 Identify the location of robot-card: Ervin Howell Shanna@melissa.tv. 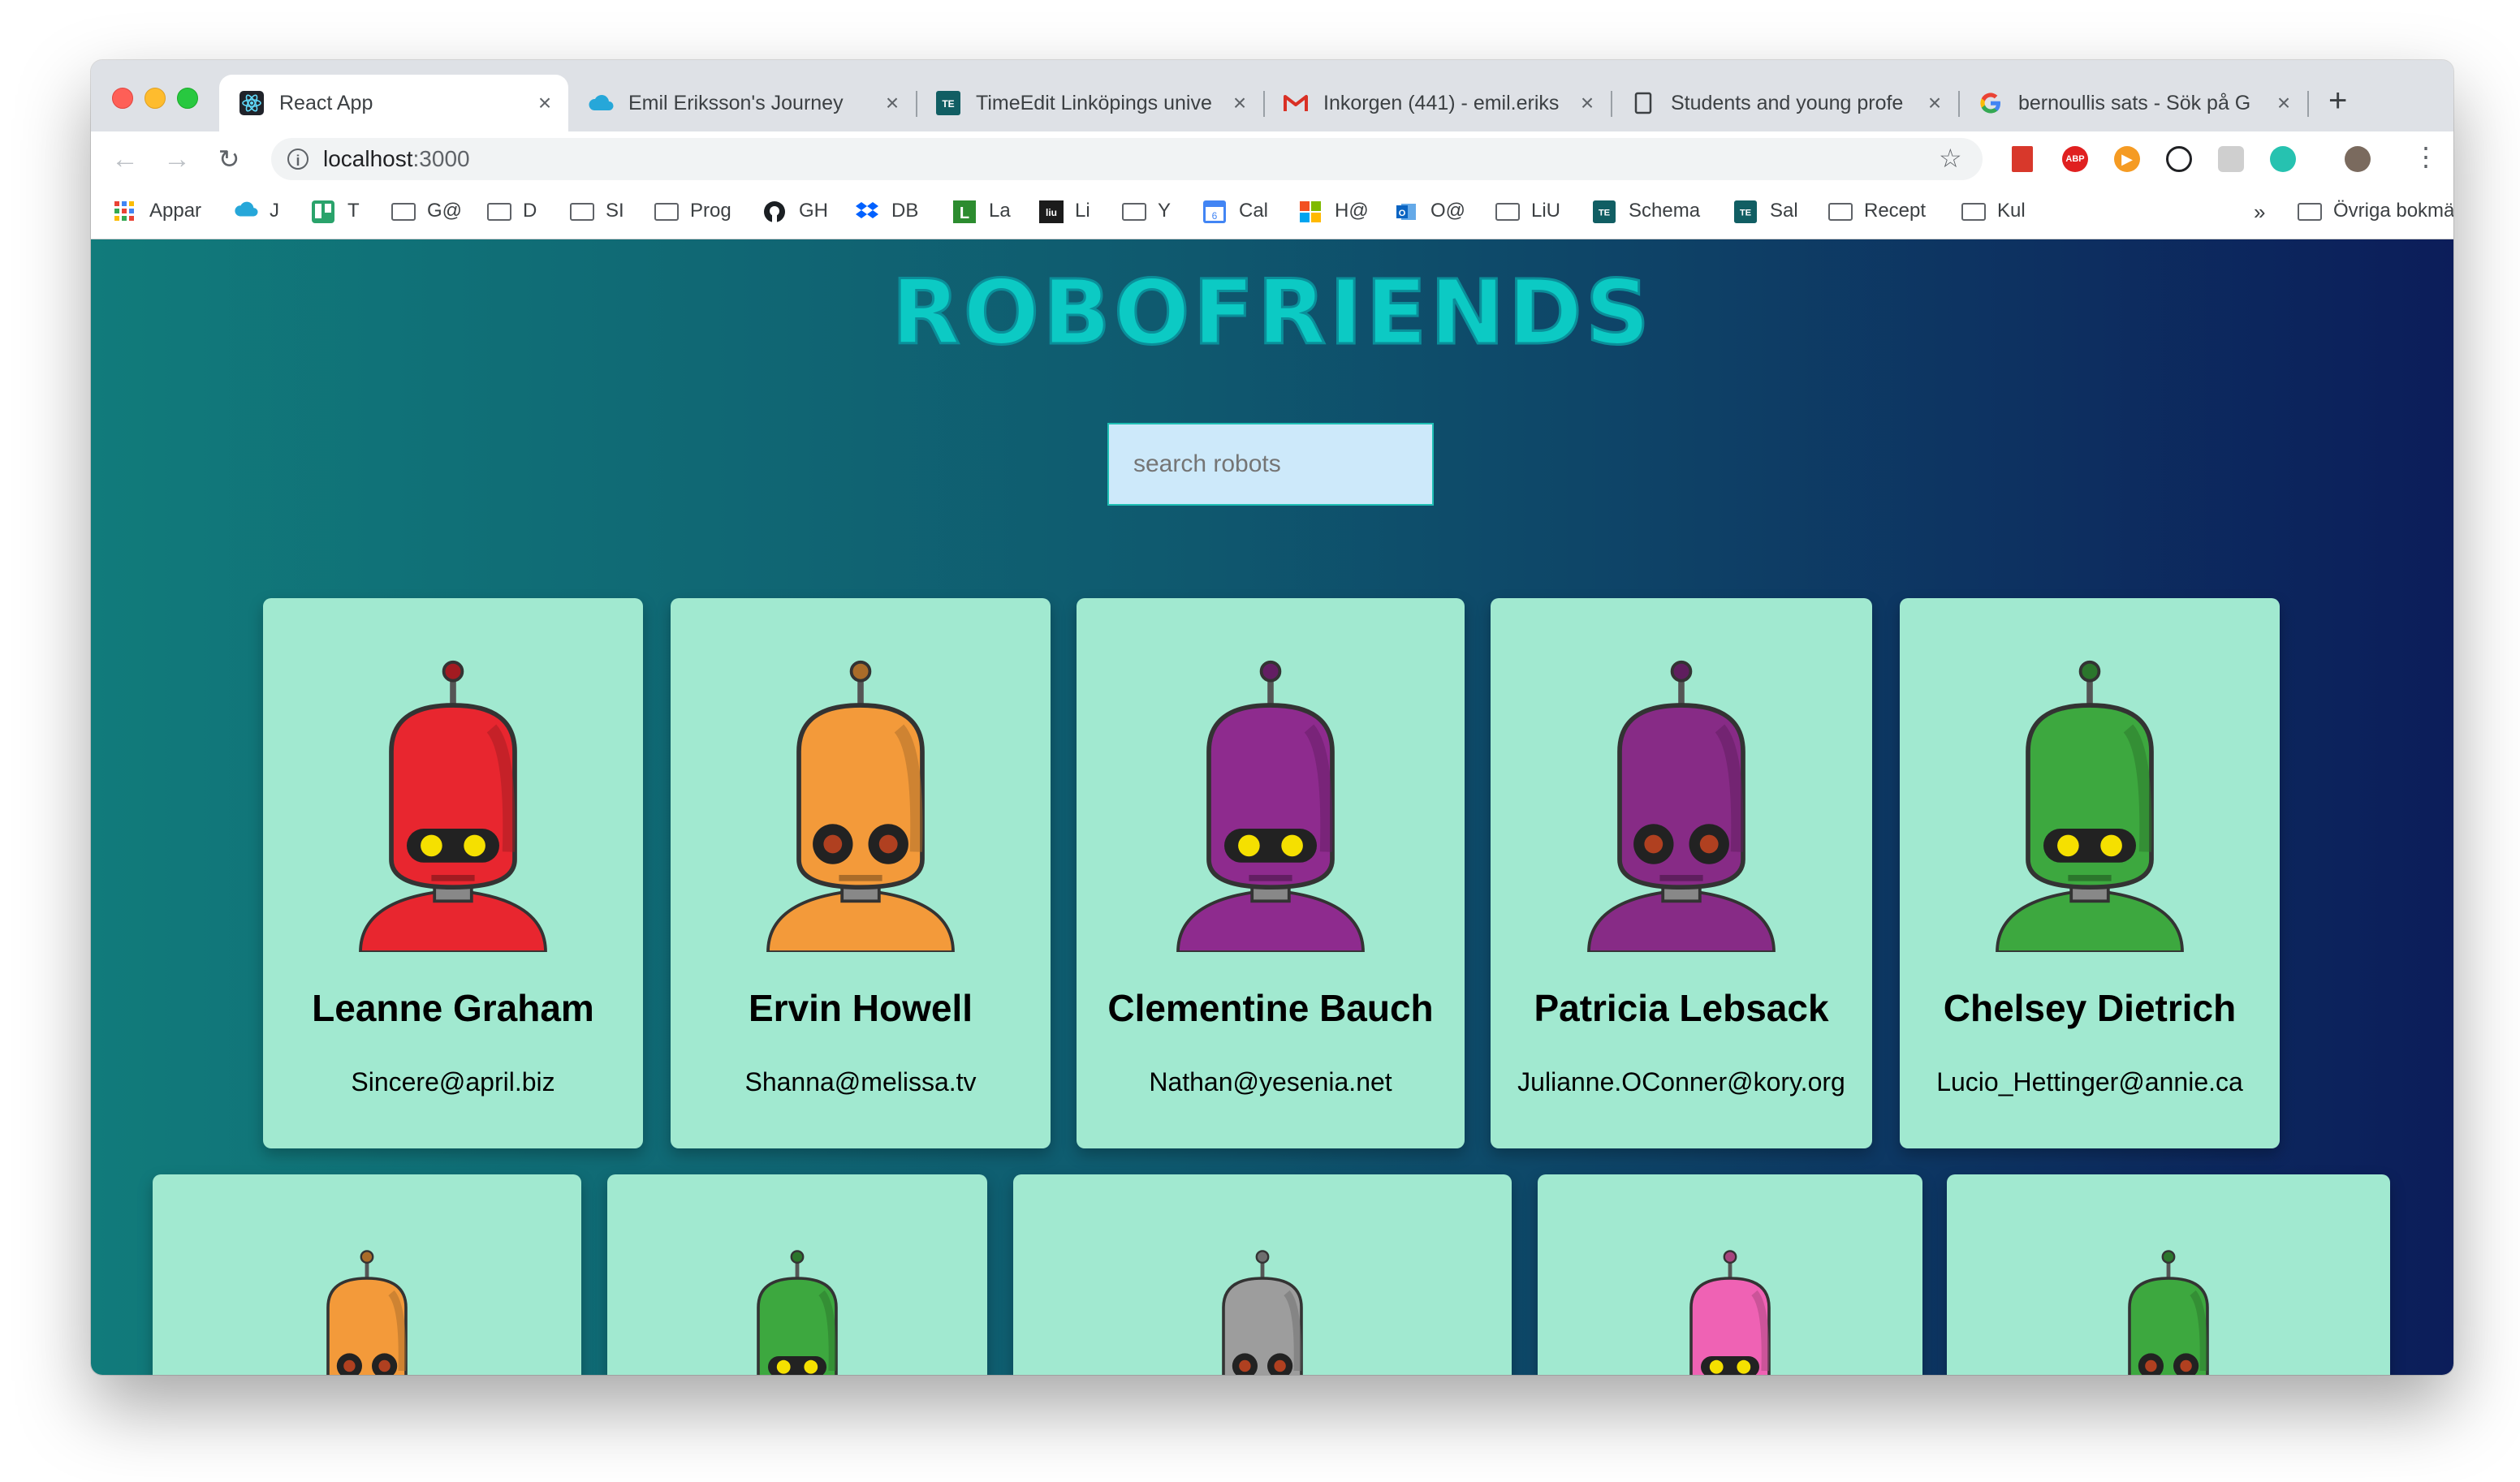
(861, 873).